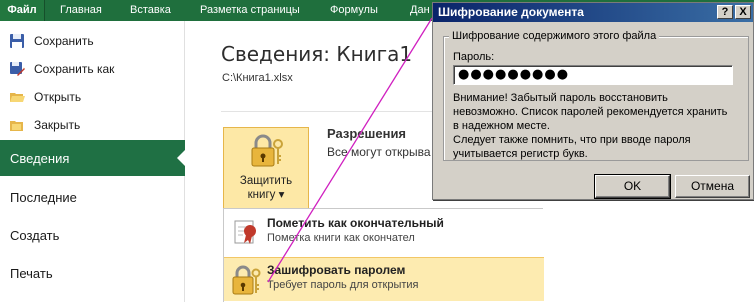 The image size is (754, 302). Describe the element at coordinates (35, 235) in the screenshot. I see `sidebar-item-label: Создать` at that location.